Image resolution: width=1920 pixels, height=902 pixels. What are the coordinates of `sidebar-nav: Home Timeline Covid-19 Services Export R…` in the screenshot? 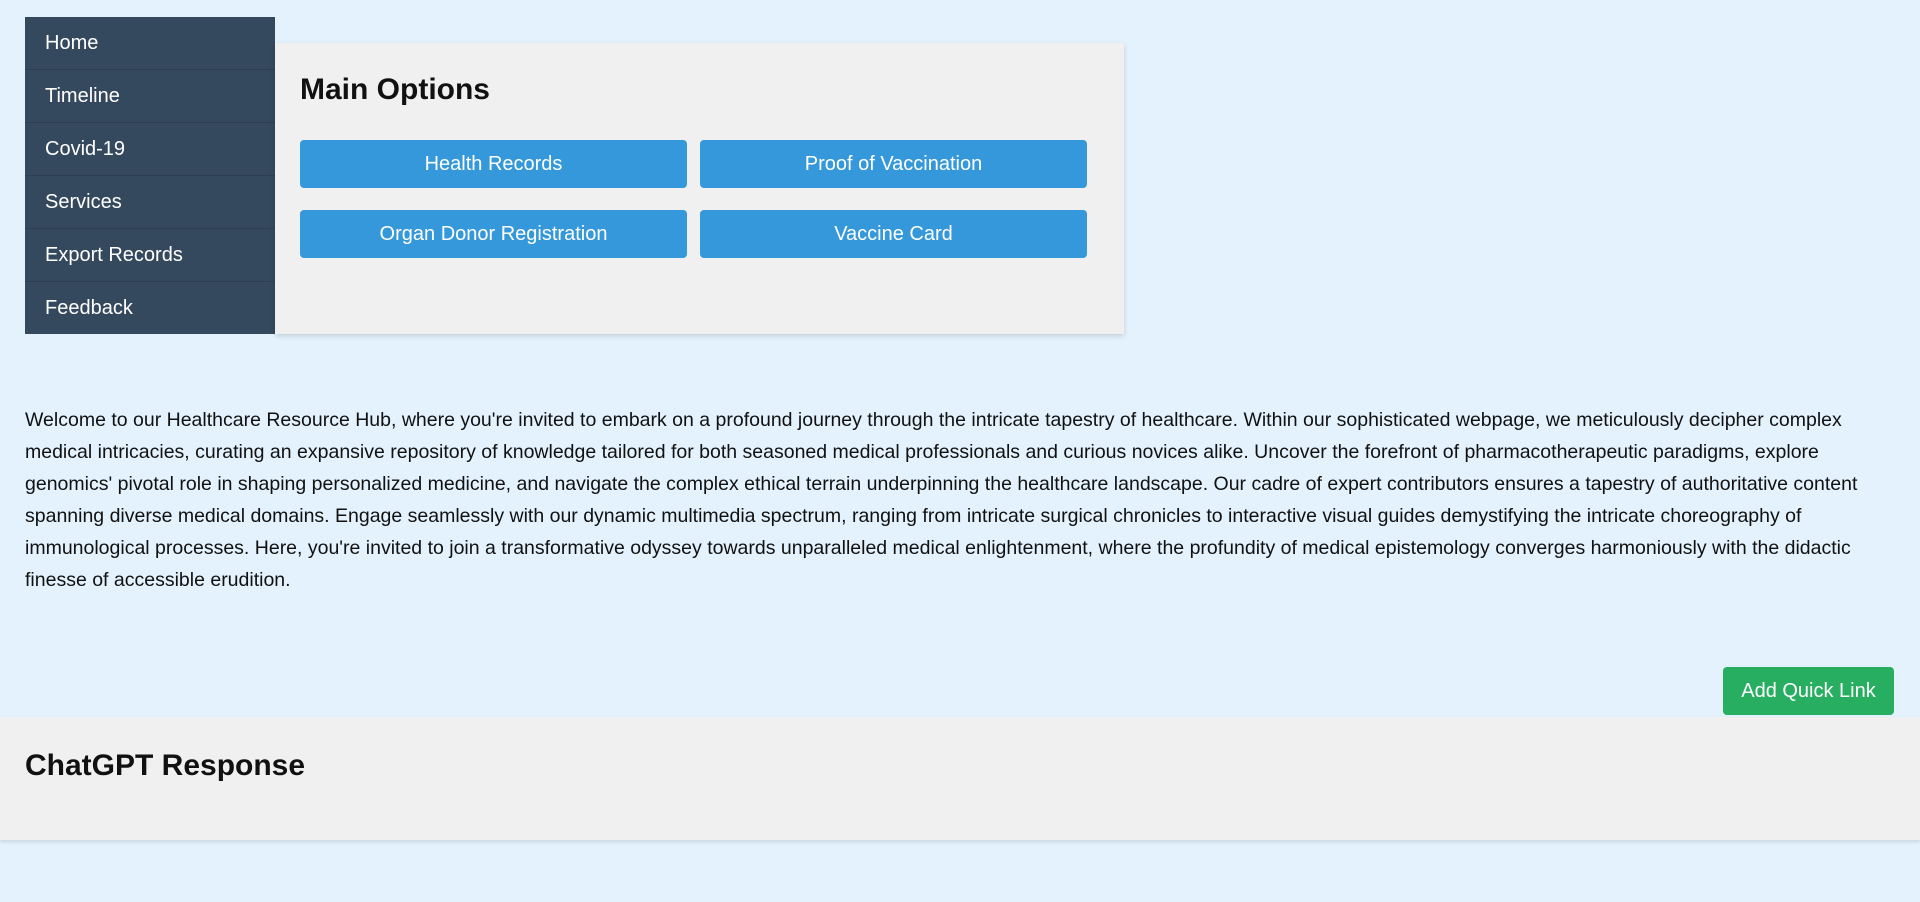 It's located at (150, 175).